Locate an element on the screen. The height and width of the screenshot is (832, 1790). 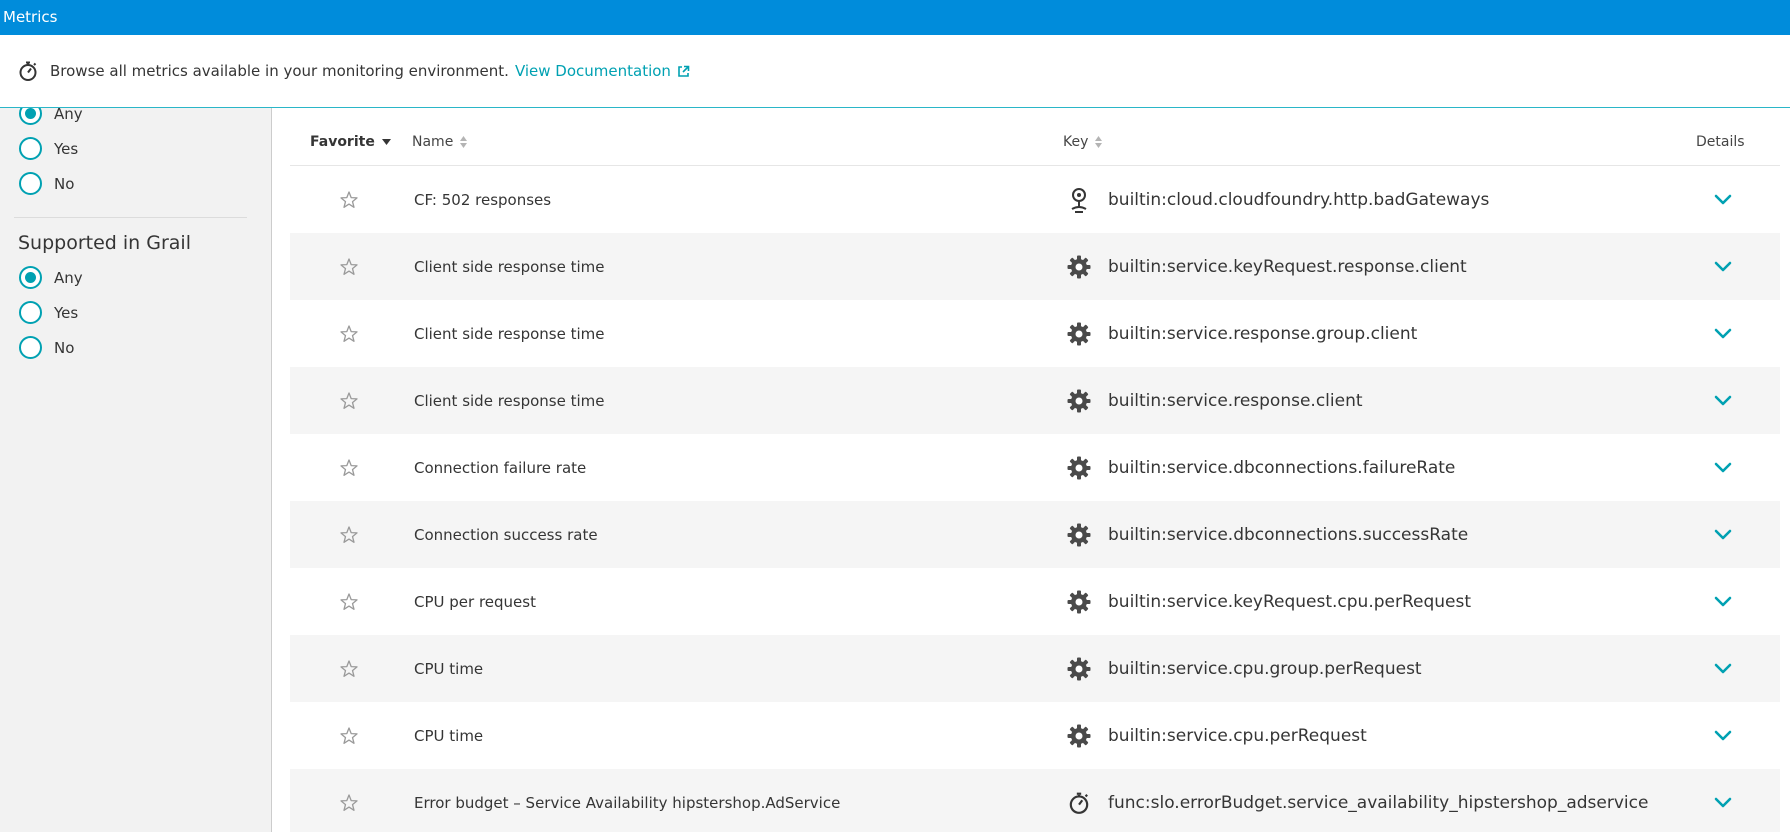
column-label: Details is located at coordinates (1720, 142).